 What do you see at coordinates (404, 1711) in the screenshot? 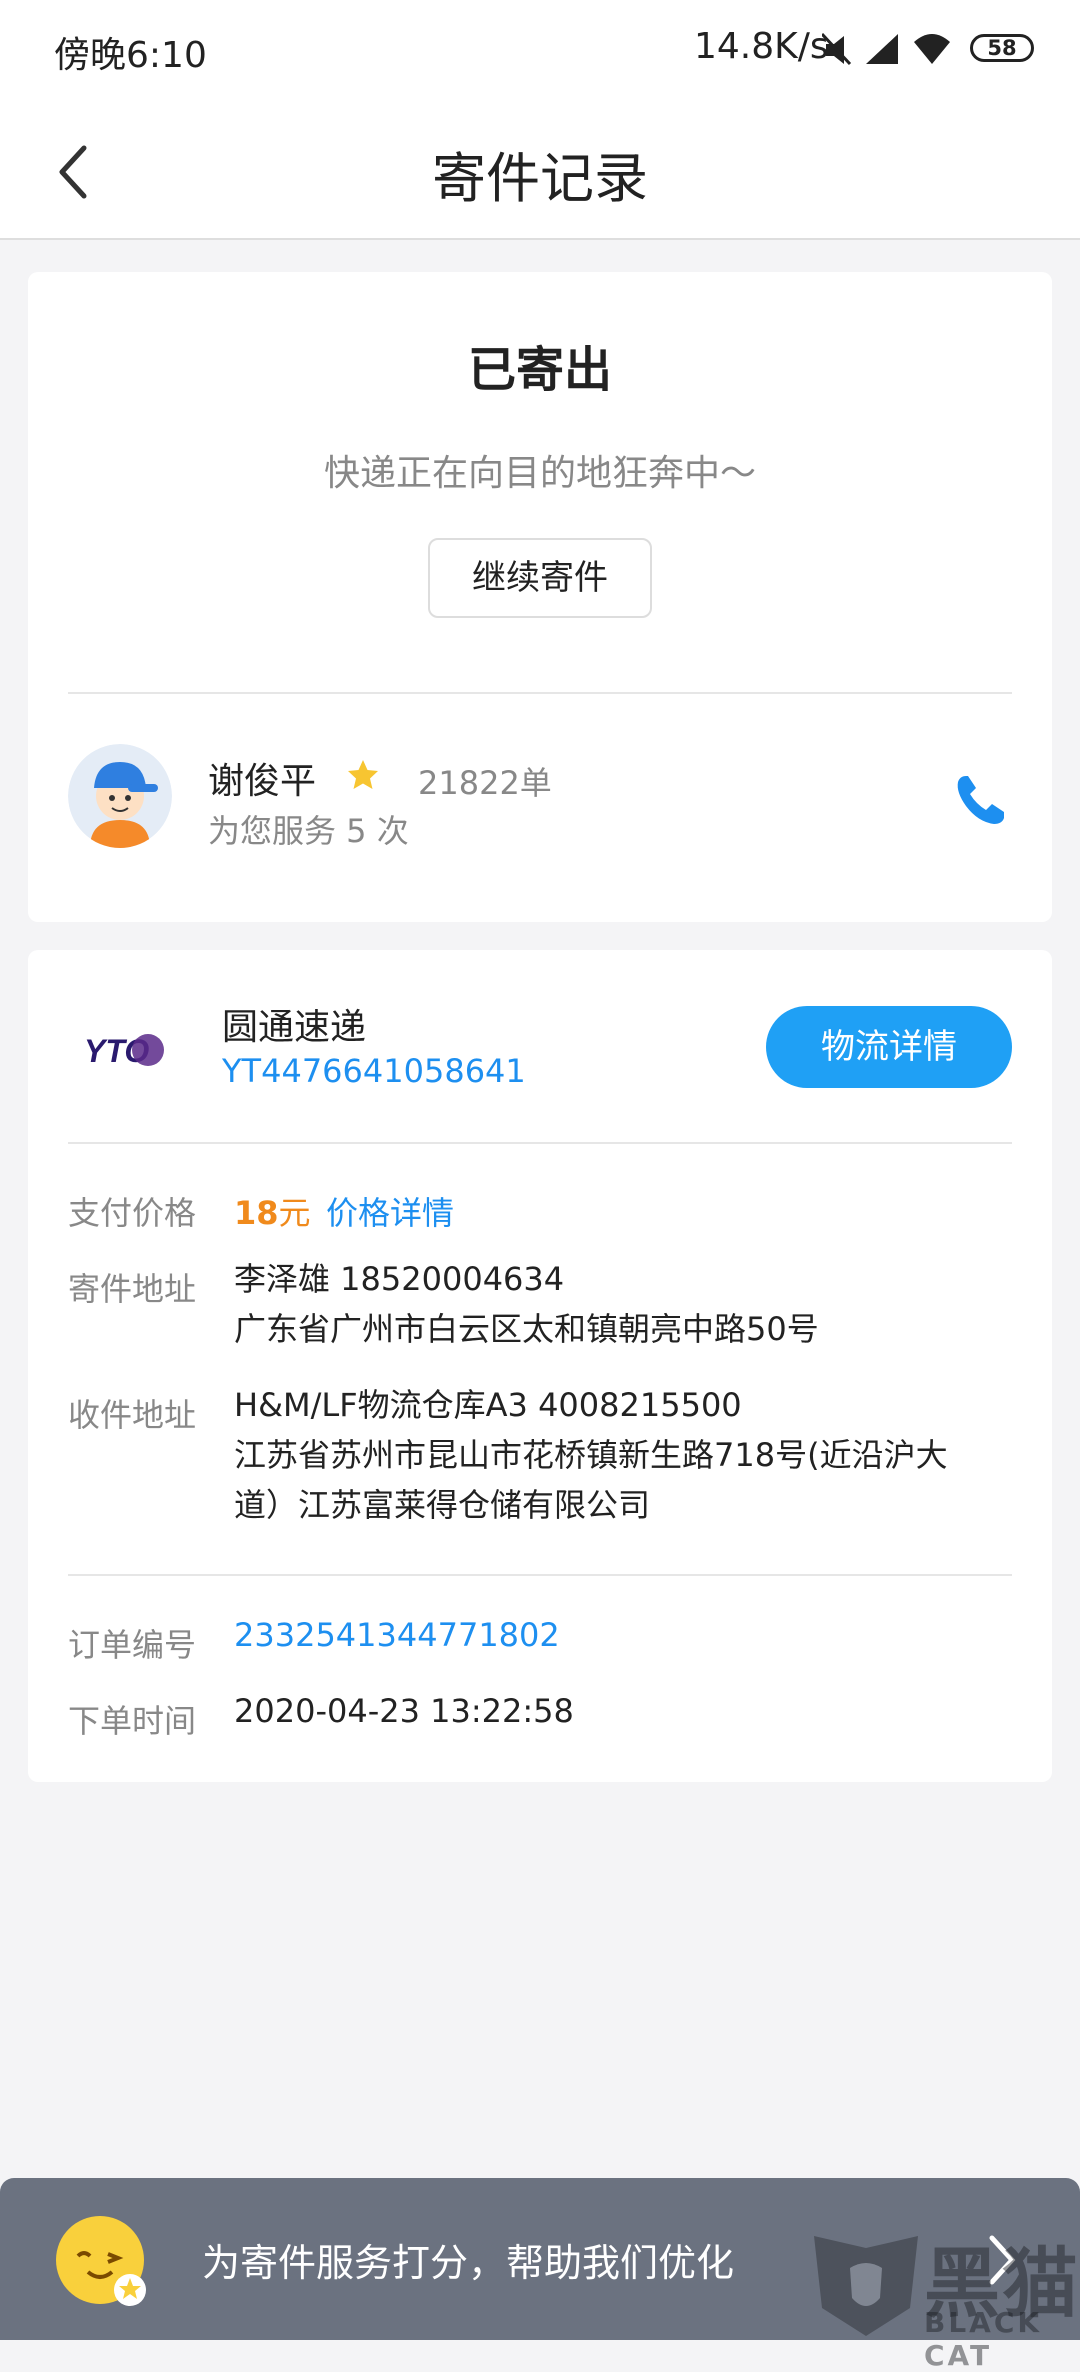
I see `order-time: 2020-04-23 13:22:58` at bounding box center [404, 1711].